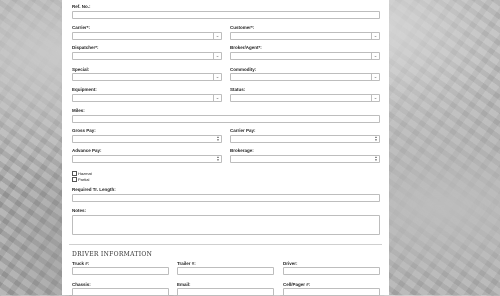 The height and width of the screenshot is (296, 500). I want to click on equipment-label: Equipment:, so click(84, 89).